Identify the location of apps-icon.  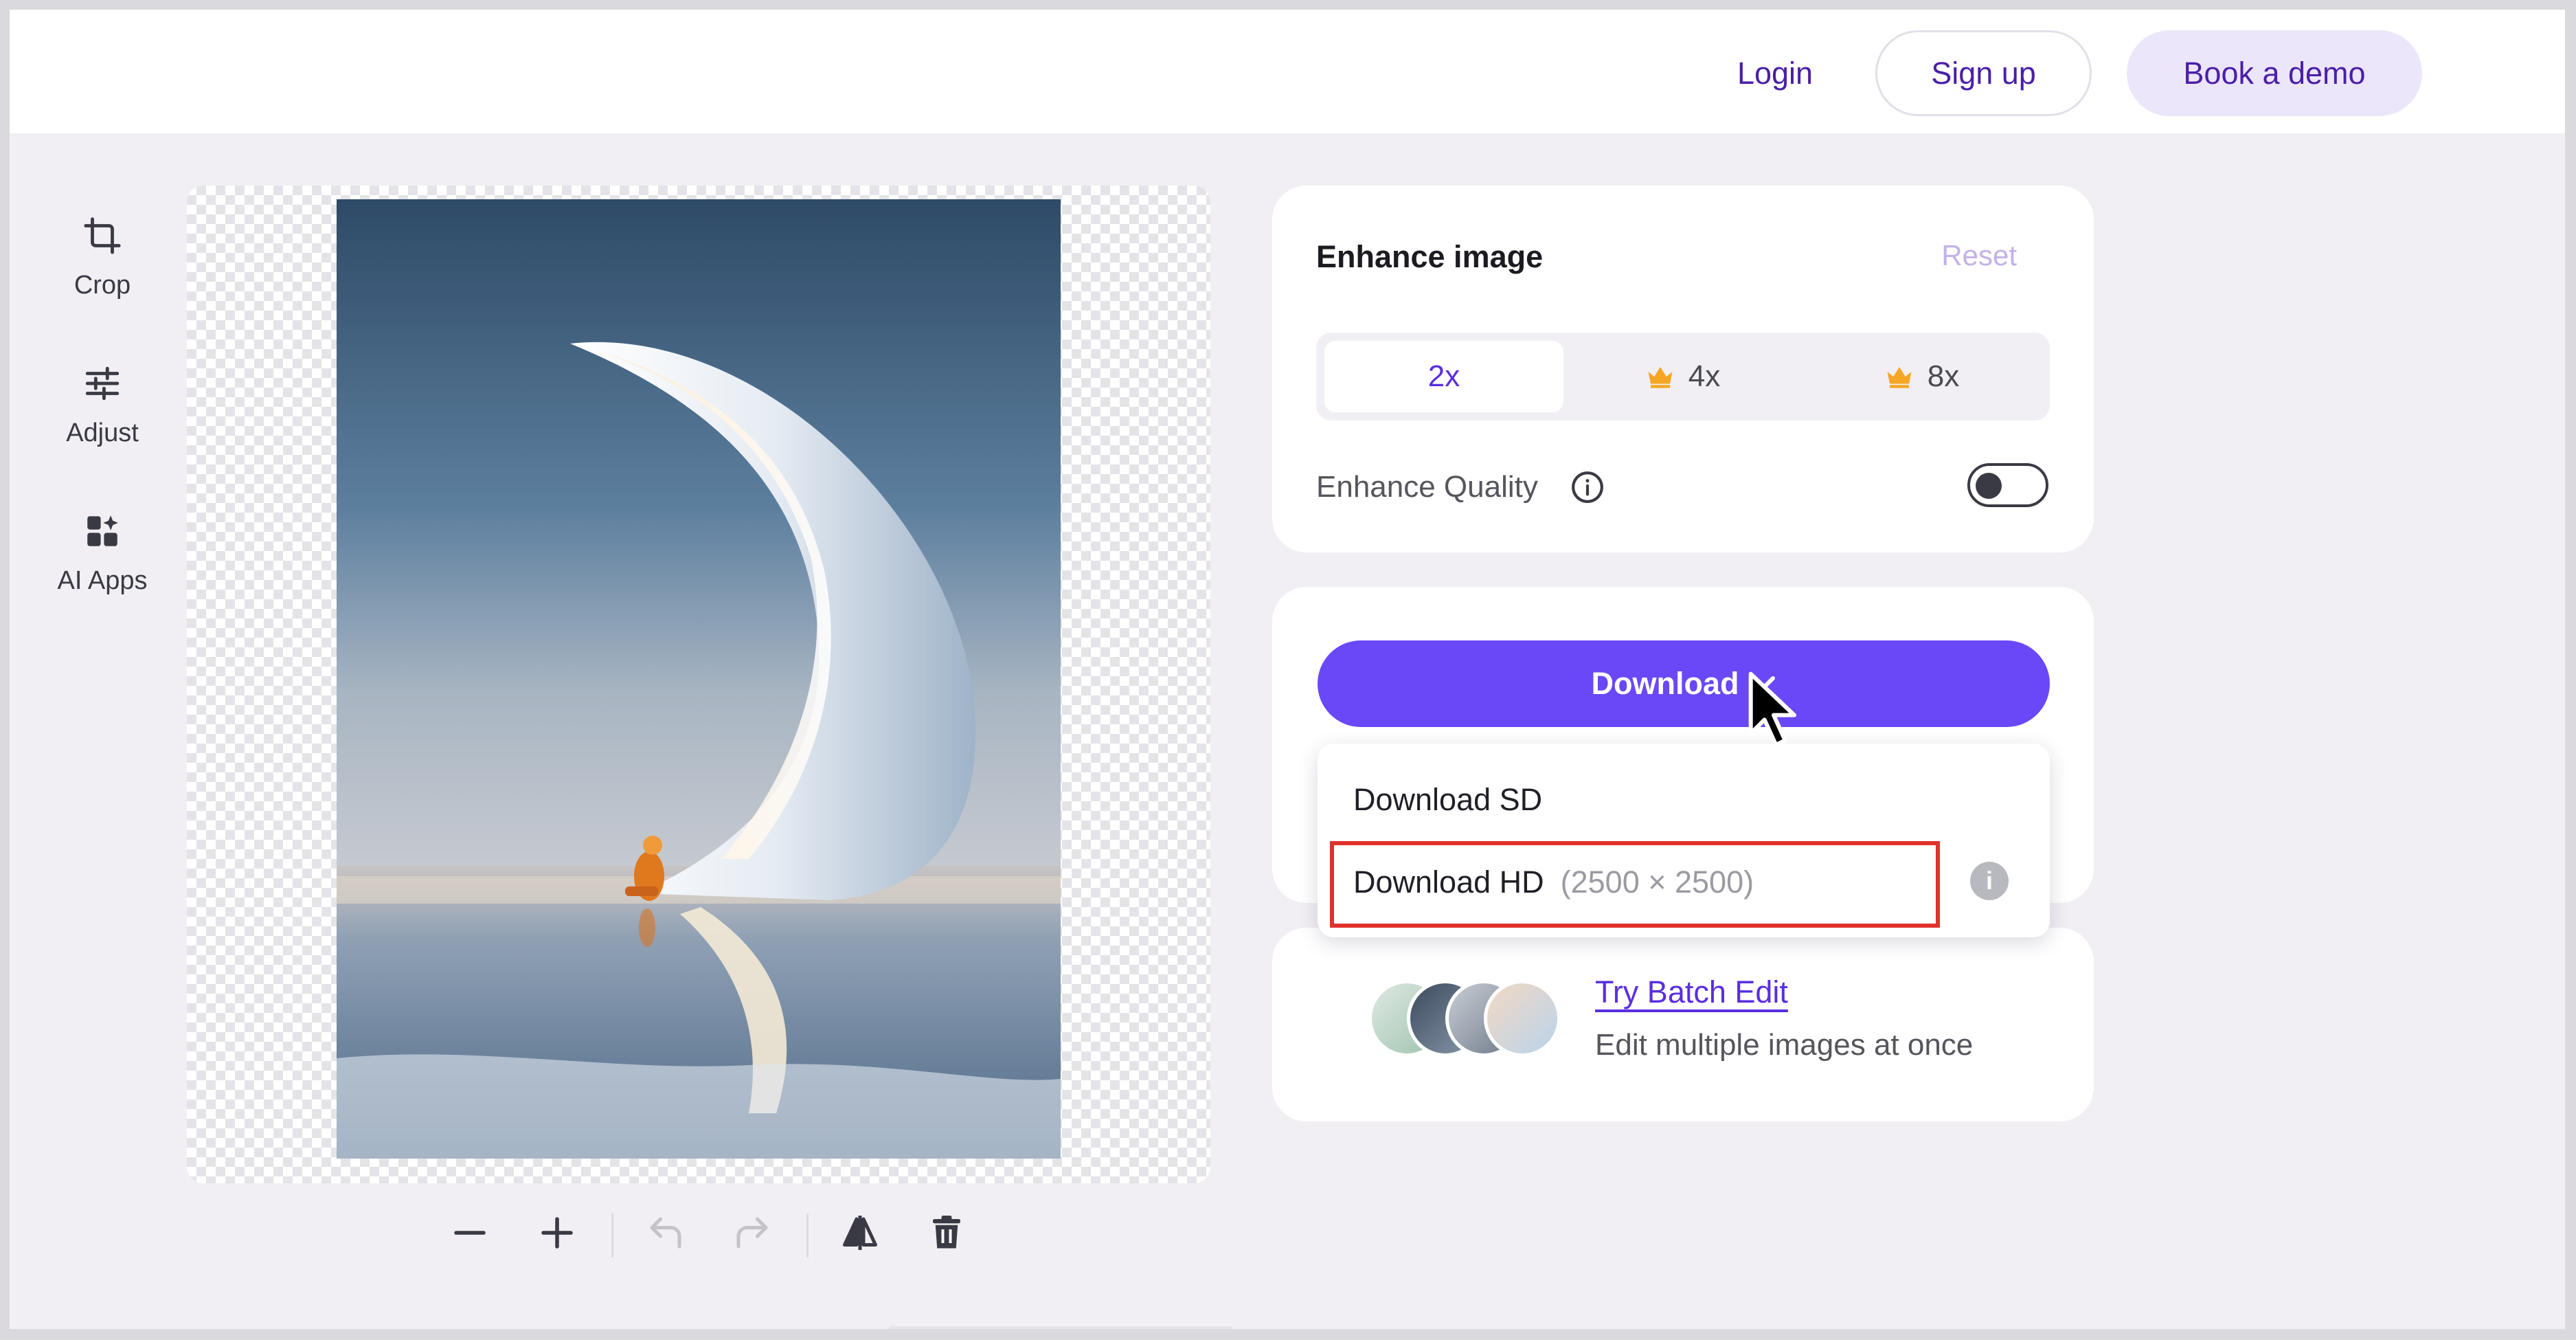
(102, 530).